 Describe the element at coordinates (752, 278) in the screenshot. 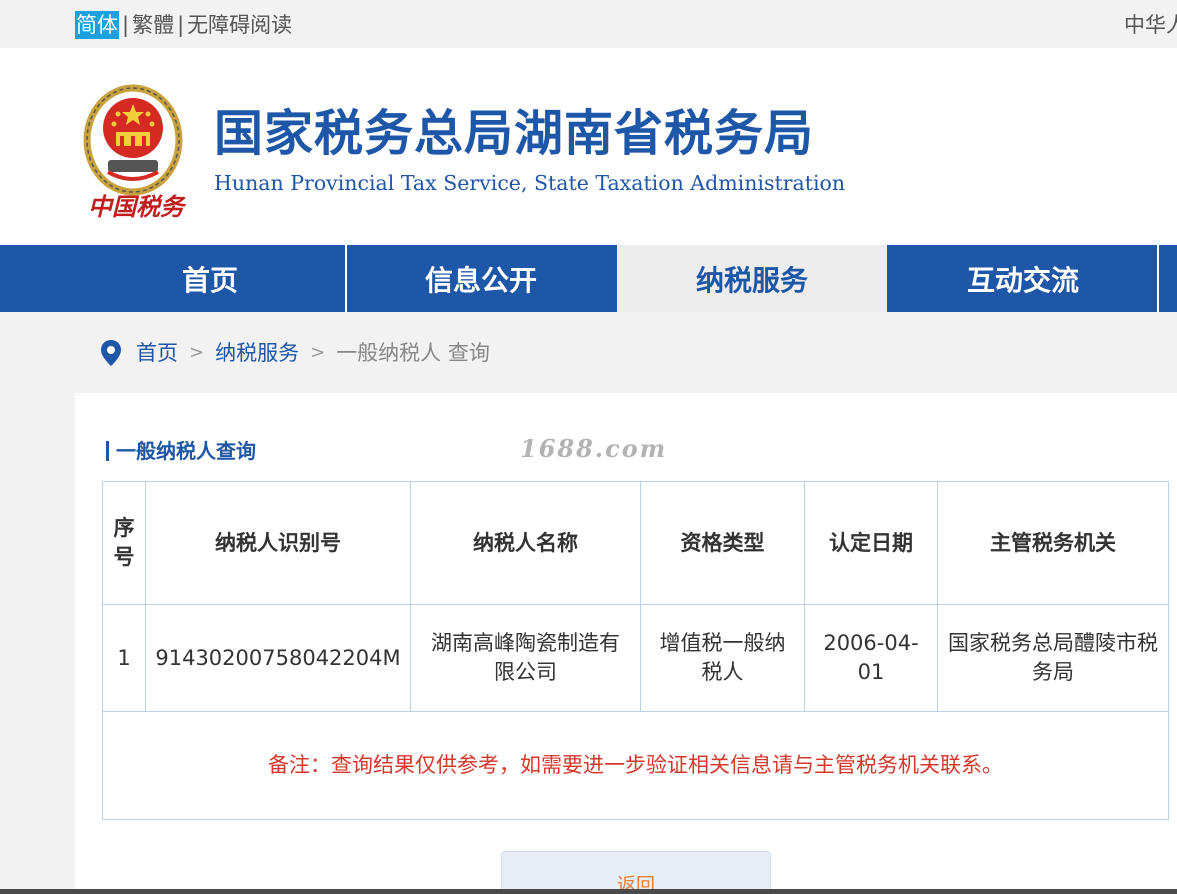

I see `nav-item-tax-service: 纳税服务` at that location.